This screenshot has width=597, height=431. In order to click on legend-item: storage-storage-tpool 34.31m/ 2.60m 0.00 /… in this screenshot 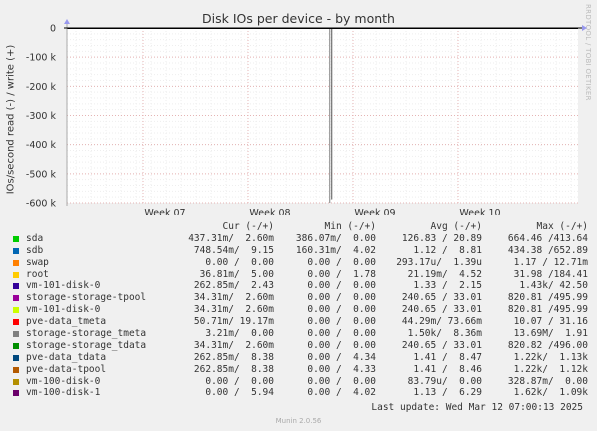, I will do `click(301, 298)`.